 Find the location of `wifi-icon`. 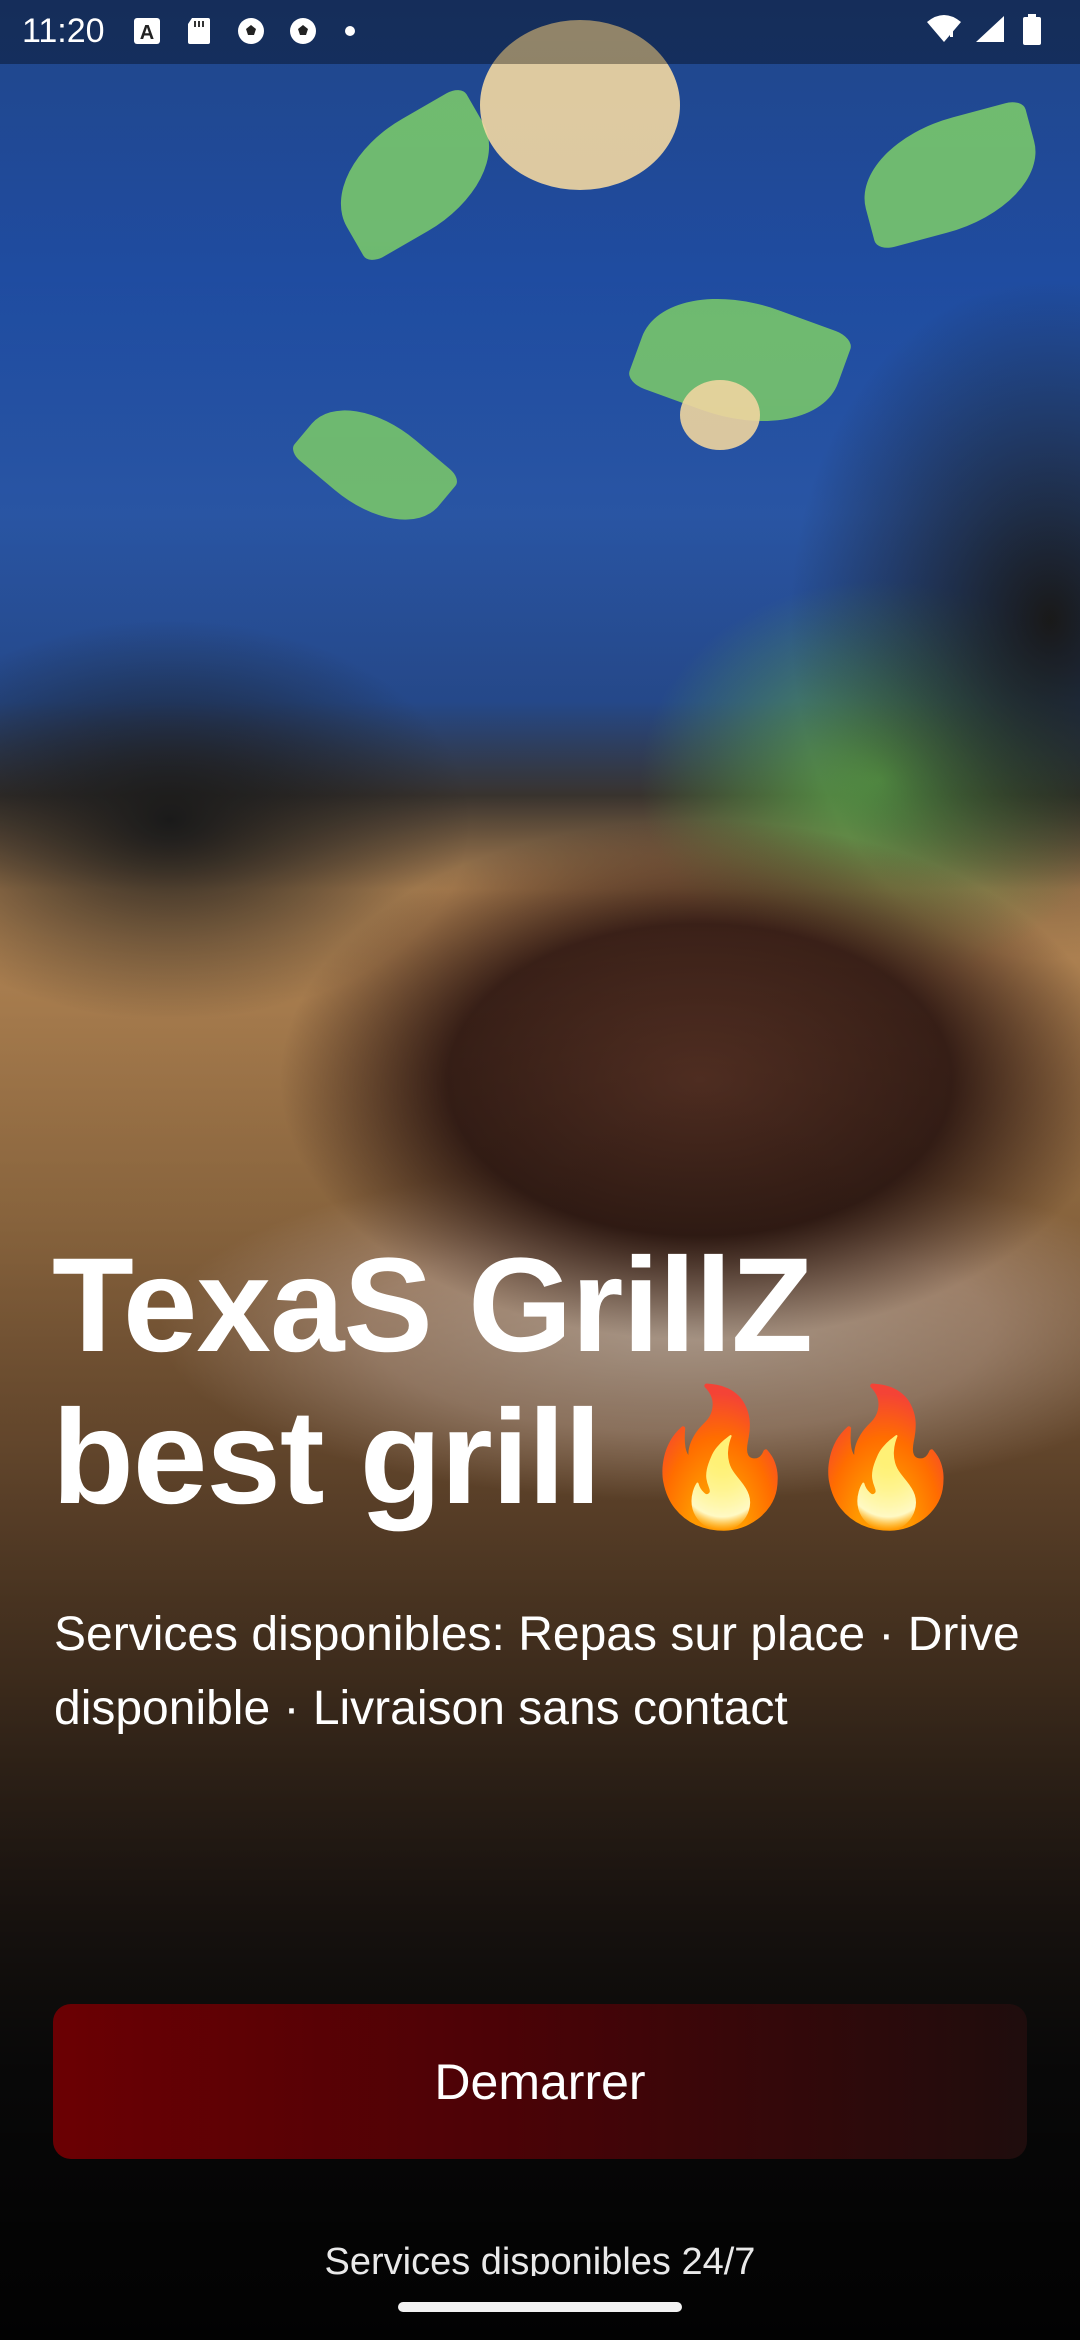

wifi-icon is located at coordinates (943, 29).